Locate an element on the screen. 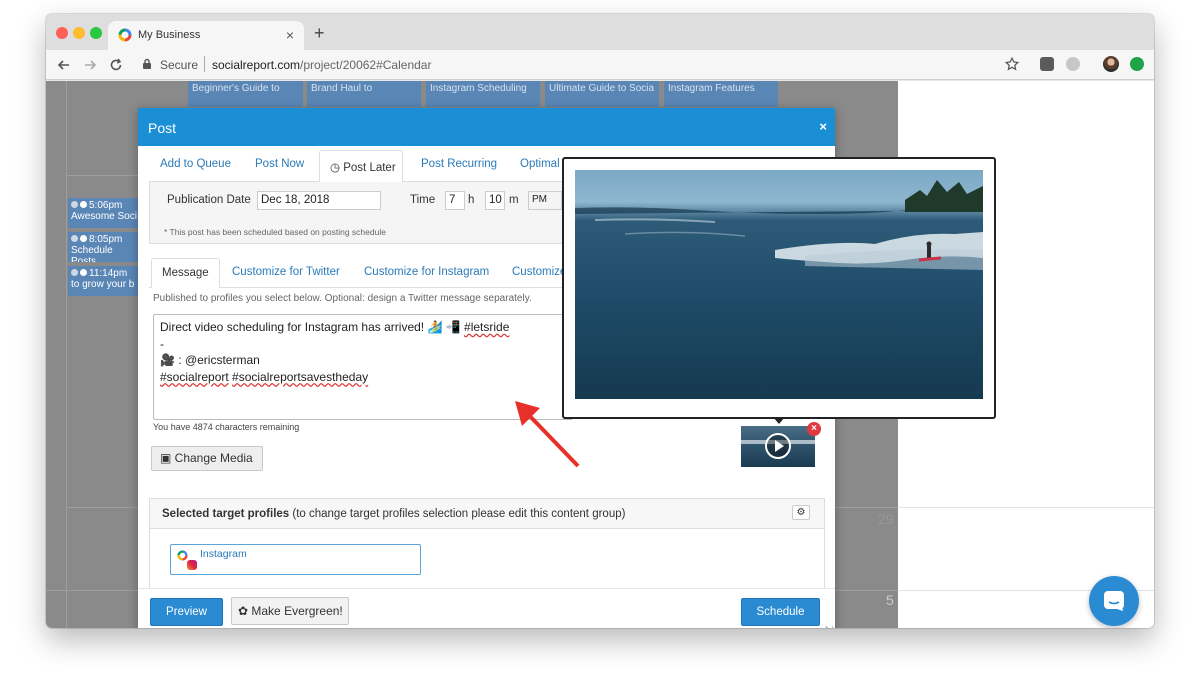 The height and width of the screenshot is (675, 1200). grey-extension-icon is located at coordinates (1073, 64).